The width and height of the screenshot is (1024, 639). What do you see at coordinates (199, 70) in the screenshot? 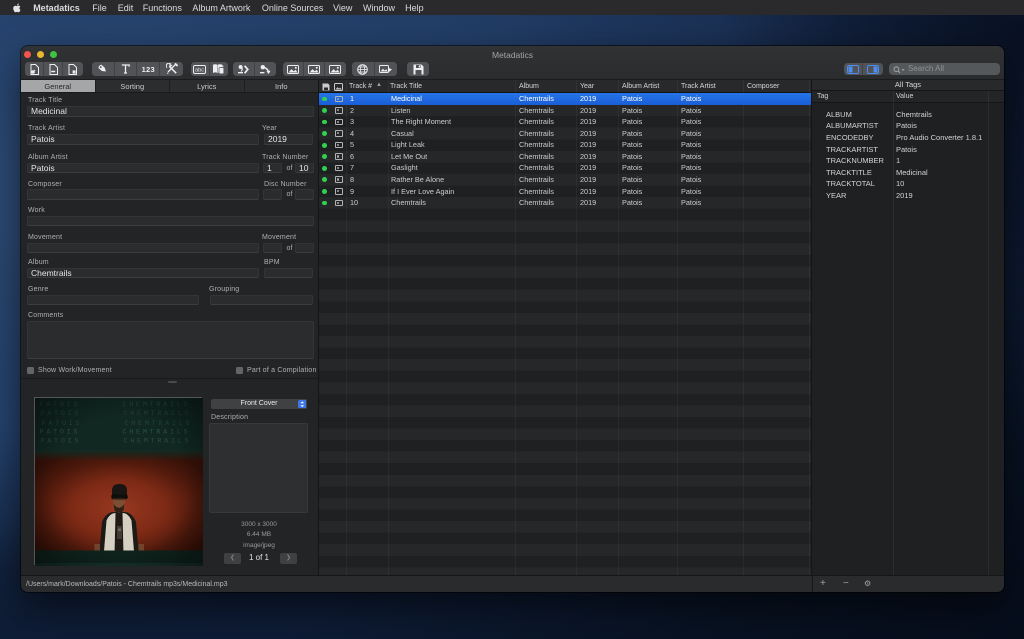
I see `svg-text: abc` at bounding box center [199, 70].